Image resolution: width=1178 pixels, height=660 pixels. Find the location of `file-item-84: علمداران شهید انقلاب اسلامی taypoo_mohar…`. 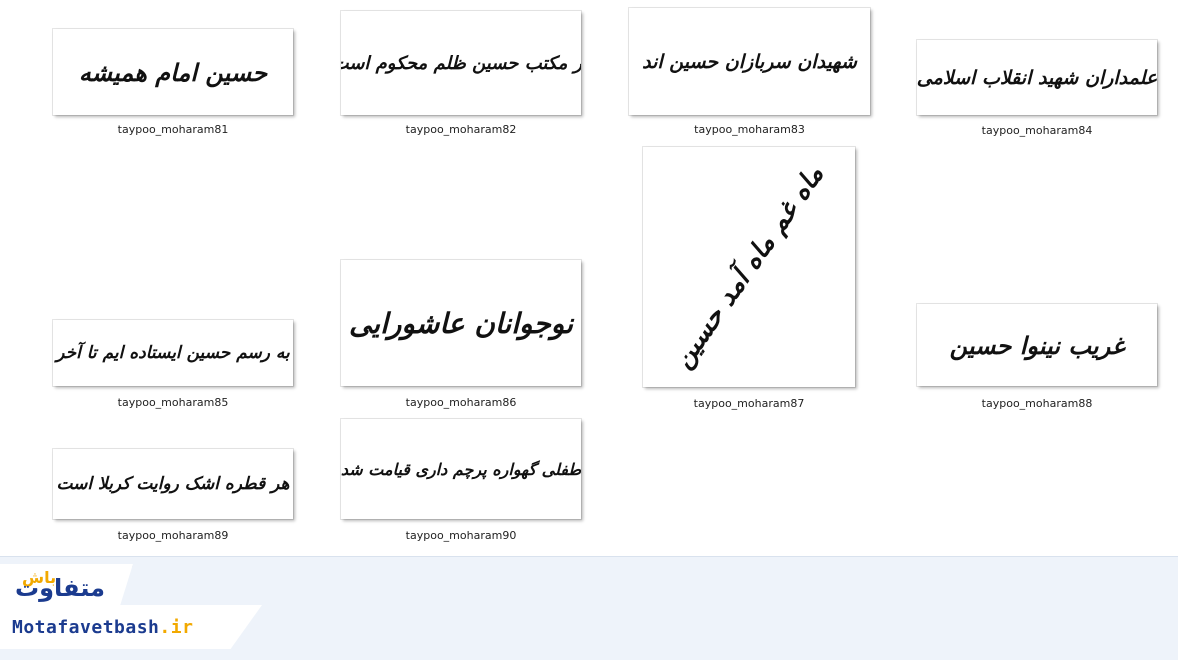

file-item-84: علمداران شهید انقلاب اسلامی taypoo_mohar… is located at coordinates (1037, 89).